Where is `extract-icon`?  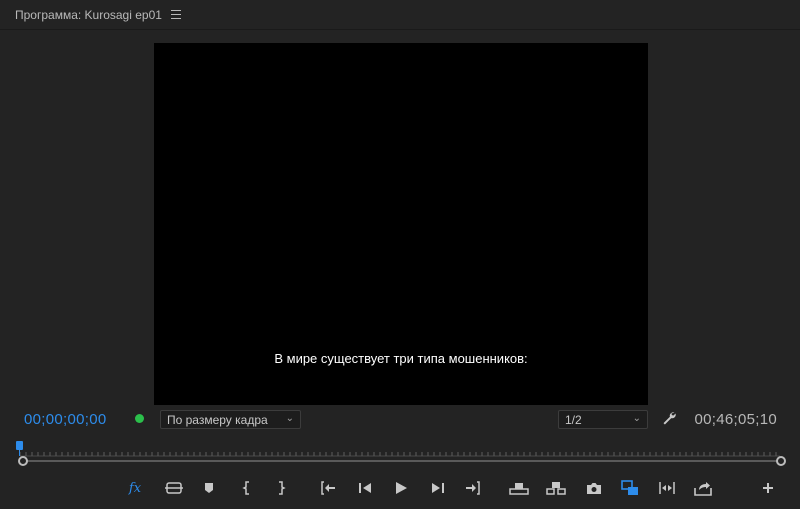 extract-icon is located at coordinates (556, 488).